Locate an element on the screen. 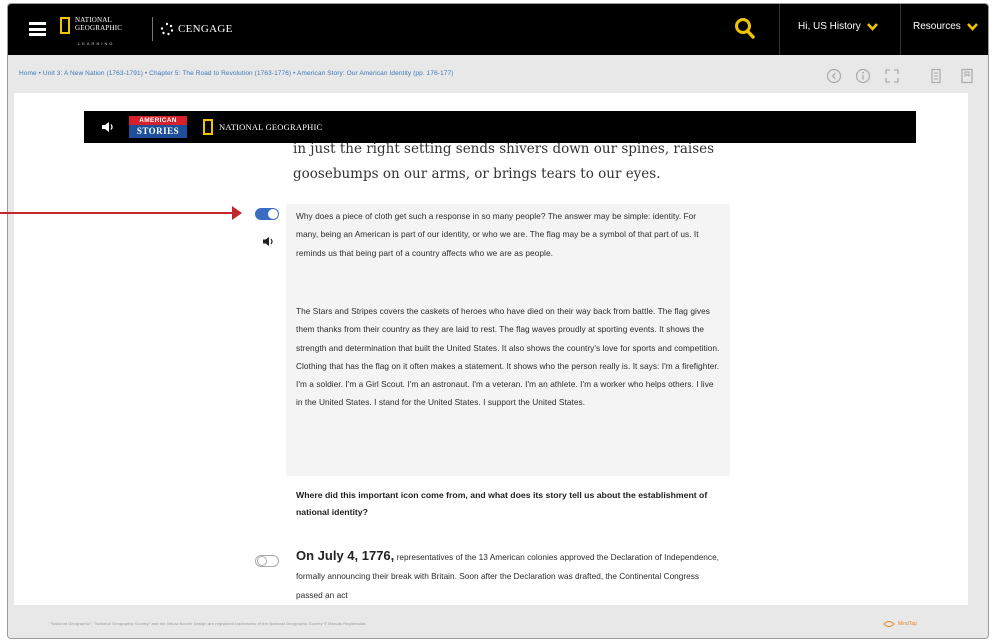  logo-divider is located at coordinates (152, 29).